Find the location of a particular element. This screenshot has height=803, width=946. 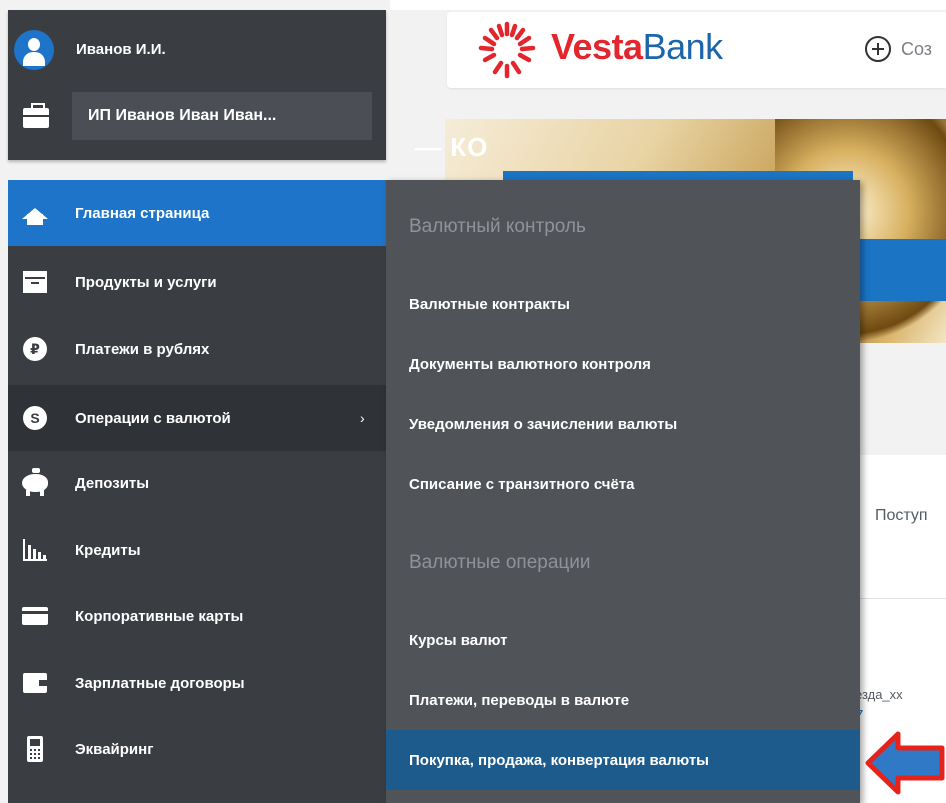

chevron-right-icon: › is located at coordinates (362, 418).